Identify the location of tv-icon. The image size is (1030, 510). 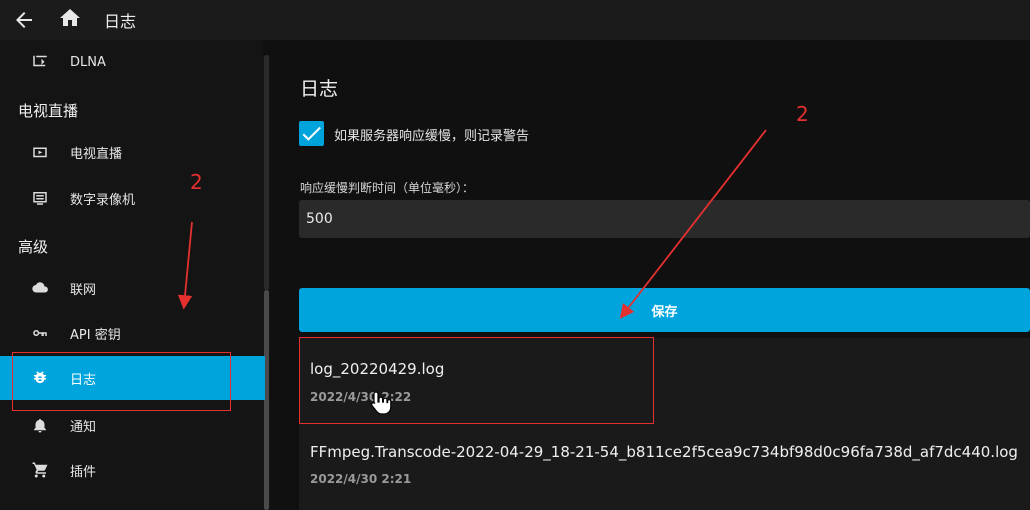
(40, 152).